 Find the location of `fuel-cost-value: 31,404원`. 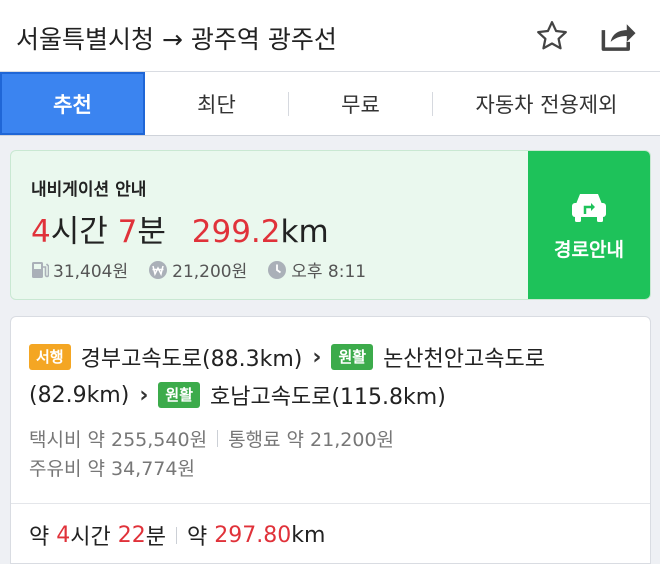

fuel-cost-value: 31,404원 is located at coordinates (91, 272).